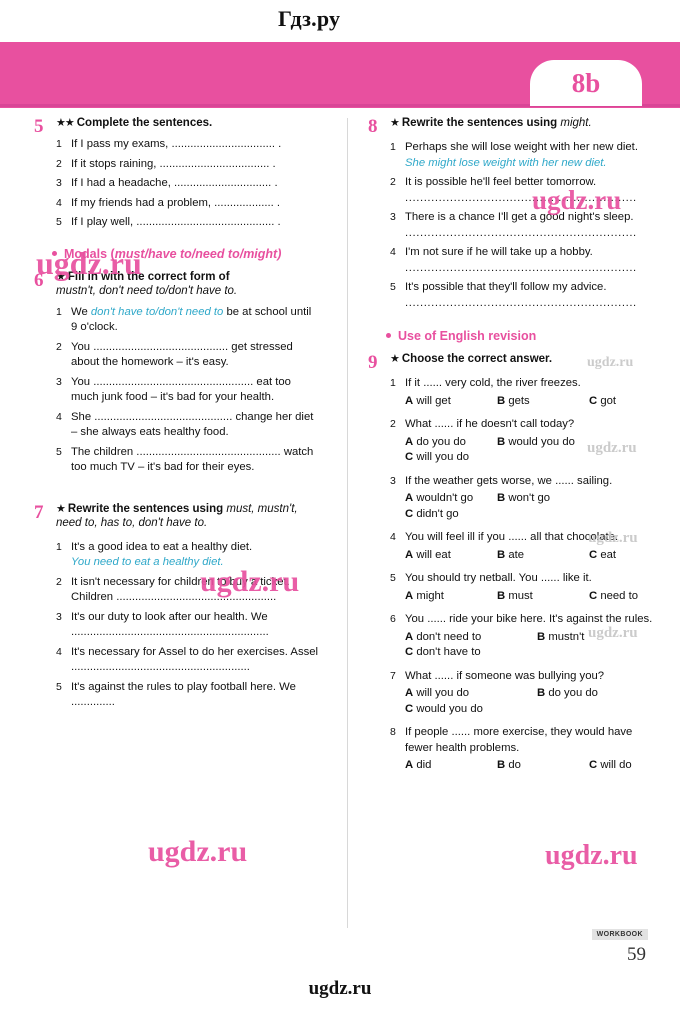 The height and width of the screenshot is (1011, 680). I want to click on mc-option: A will you do, so click(471, 694).